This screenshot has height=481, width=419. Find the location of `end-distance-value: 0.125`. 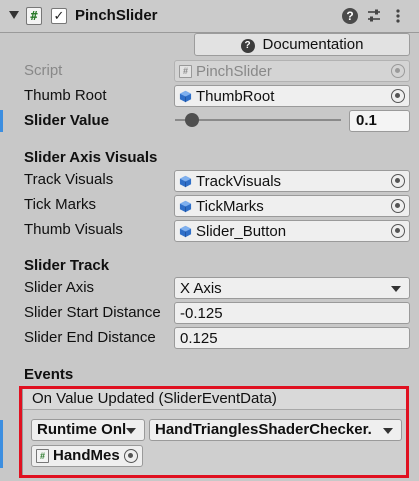

end-distance-value: 0.125 is located at coordinates (199, 338).